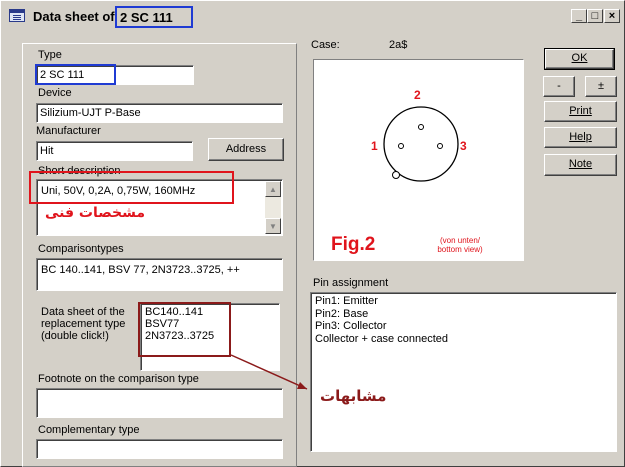  I want to click on pin-assignment-line: Pin2: Base, so click(342, 313).